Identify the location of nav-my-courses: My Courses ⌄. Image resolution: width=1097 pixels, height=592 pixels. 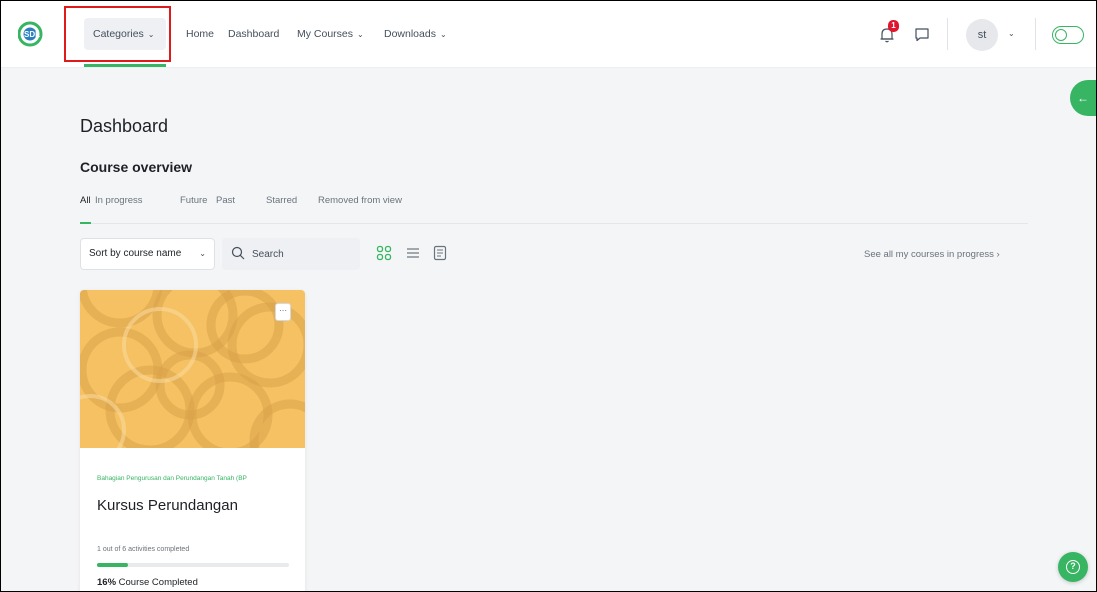
(330, 34).